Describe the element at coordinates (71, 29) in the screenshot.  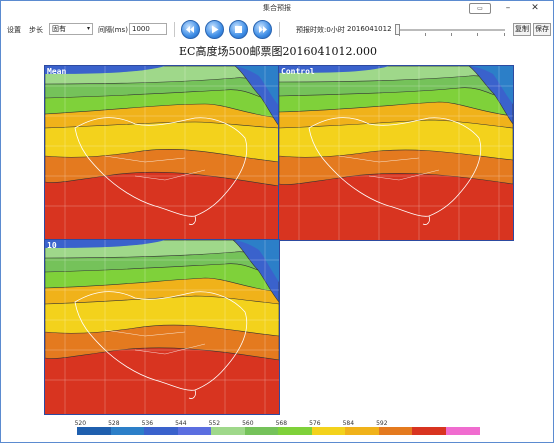
I see `step-select: 固有 ▾` at that location.